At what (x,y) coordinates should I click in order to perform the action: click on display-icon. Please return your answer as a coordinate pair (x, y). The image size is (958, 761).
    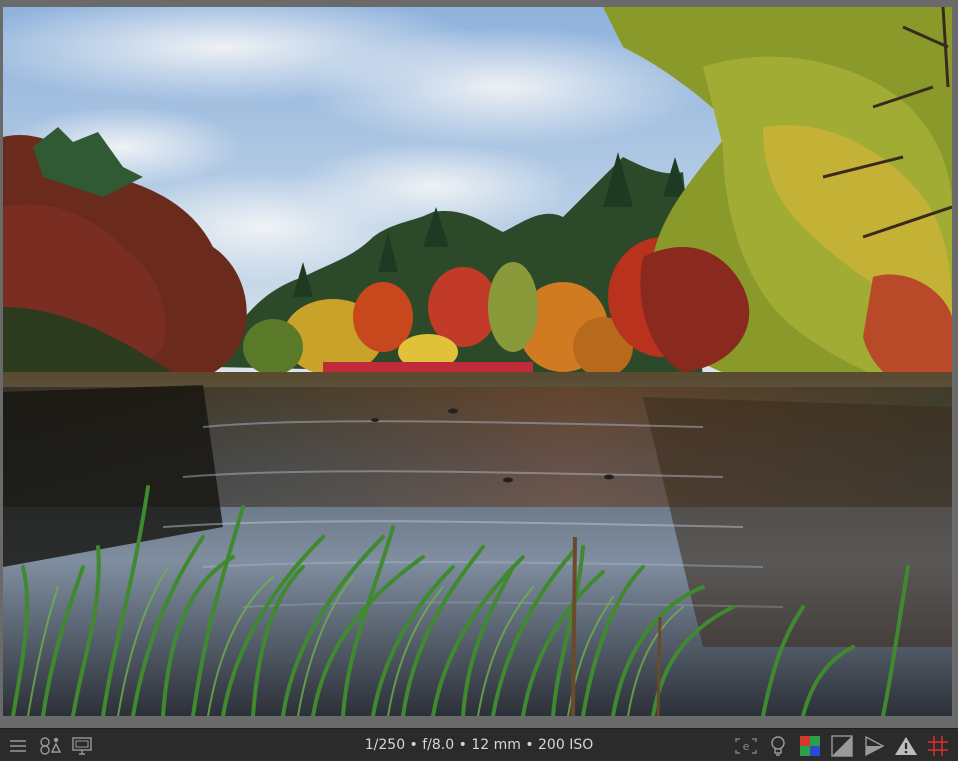
    Looking at the image, I should click on (82, 746).